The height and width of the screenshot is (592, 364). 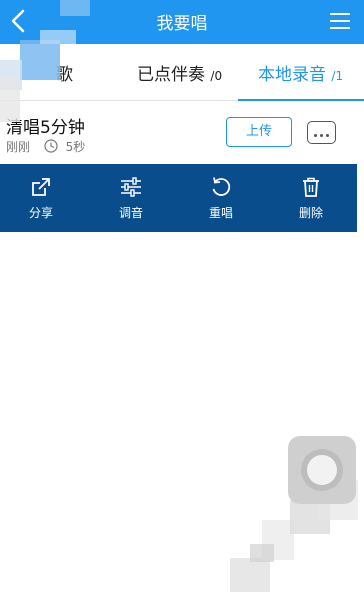 What do you see at coordinates (131, 187) in the screenshot?
I see `equalizer-icon` at bounding box center [131, 187].